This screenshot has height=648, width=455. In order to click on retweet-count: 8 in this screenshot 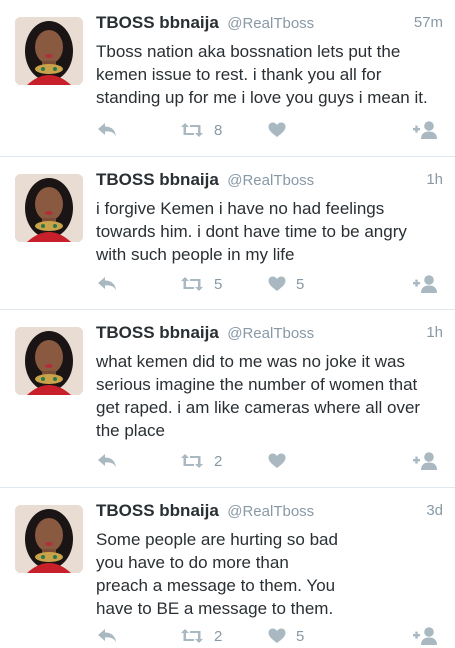, I will do `click(218, 130)`.